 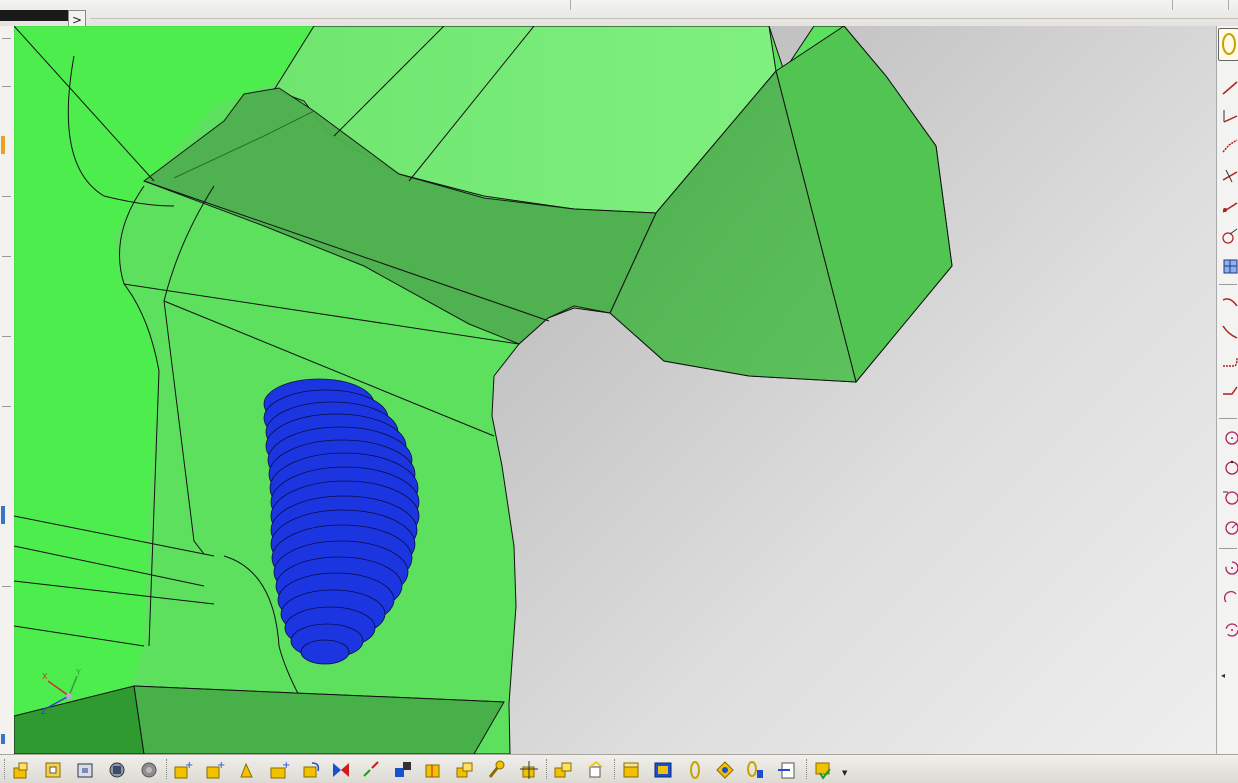 I want to click on grid-icon, so click(x=1229, y=265).